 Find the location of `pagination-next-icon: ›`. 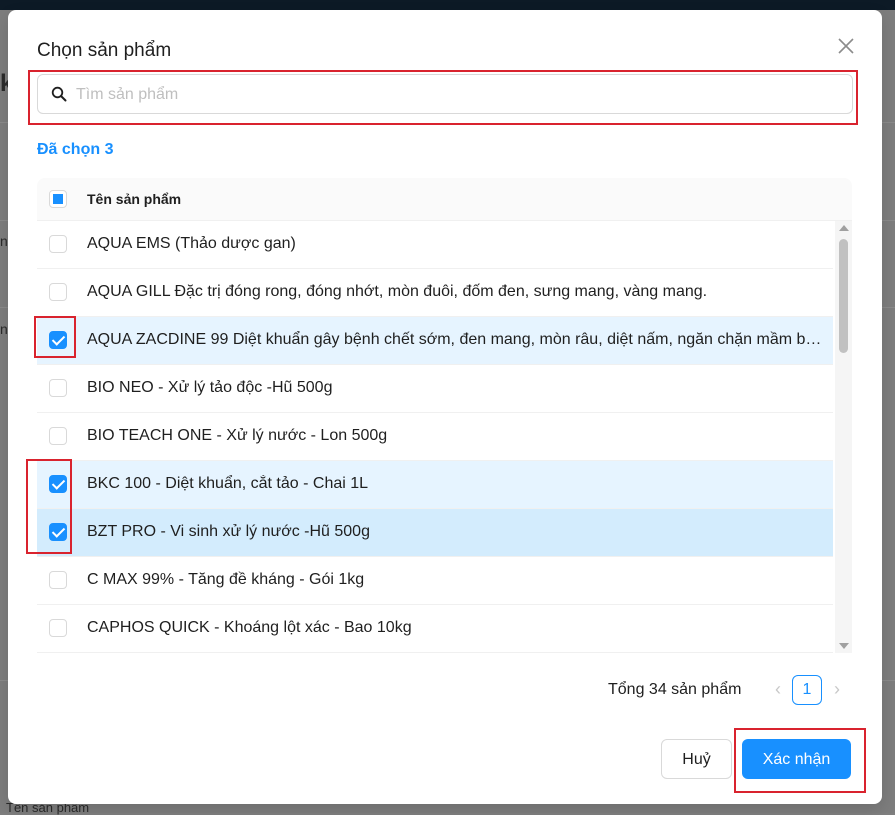

pagination-next-icon: › is located at coordinates (837, 689).